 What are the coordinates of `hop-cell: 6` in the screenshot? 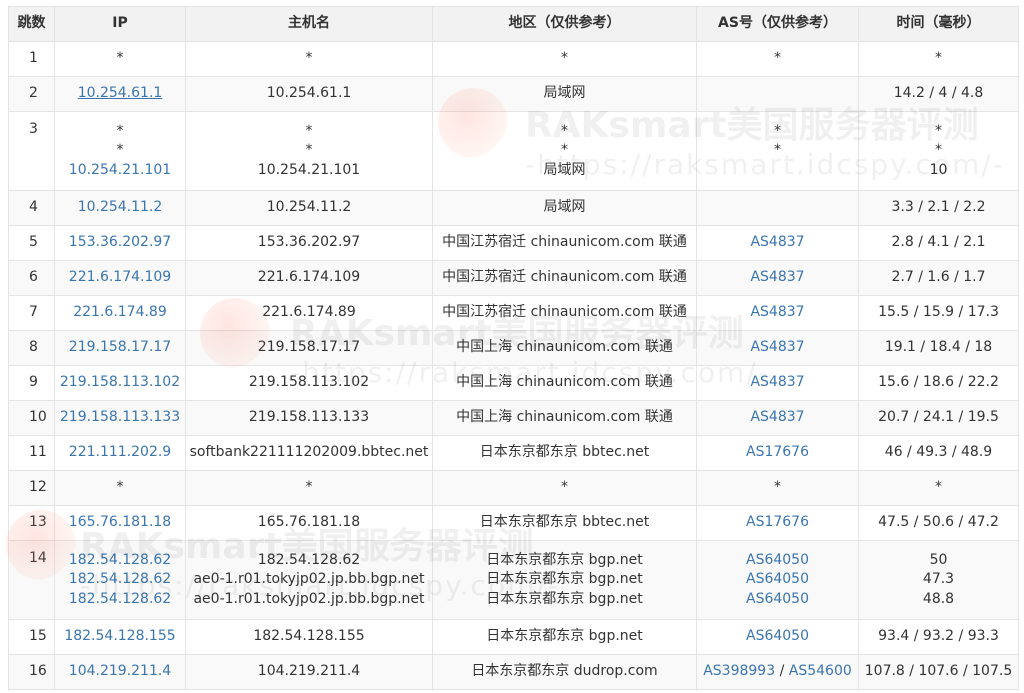 It's located at (31, 278).